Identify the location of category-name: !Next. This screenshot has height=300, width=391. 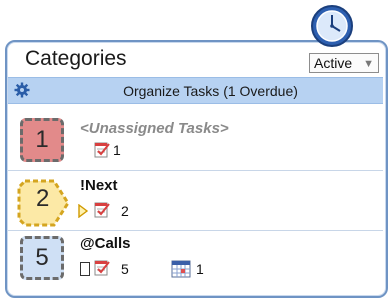
(99, 185).